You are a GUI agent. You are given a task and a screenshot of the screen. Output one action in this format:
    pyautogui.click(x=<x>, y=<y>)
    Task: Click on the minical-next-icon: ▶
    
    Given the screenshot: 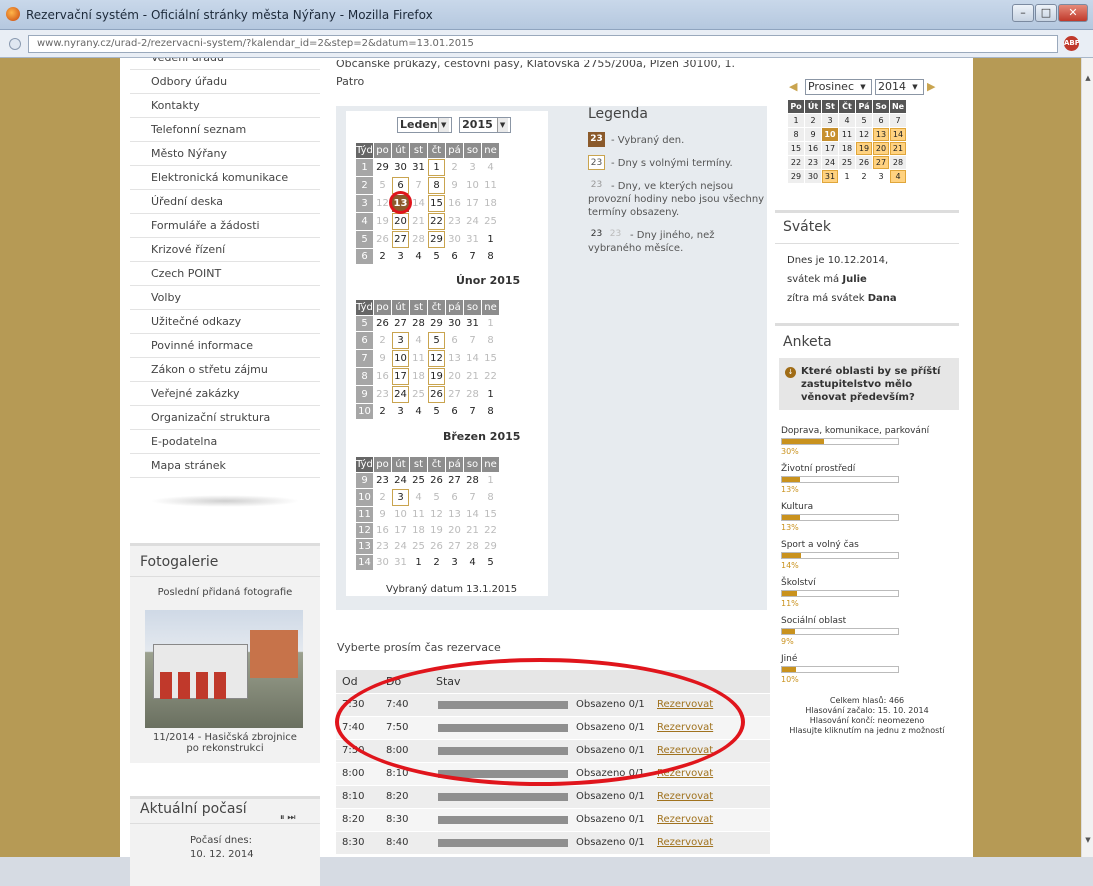 What is the action you would take?
    pyautogui.click(x=931, y=86)
    